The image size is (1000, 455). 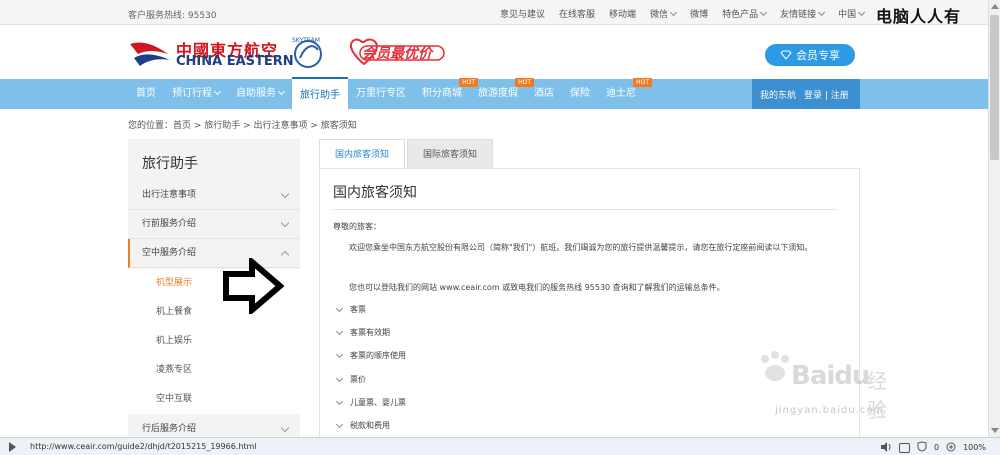 What do you see at coordinates (994, 218) in the screenshot?
I see `vertical-scrollbar` at bounding box center [994, 218].